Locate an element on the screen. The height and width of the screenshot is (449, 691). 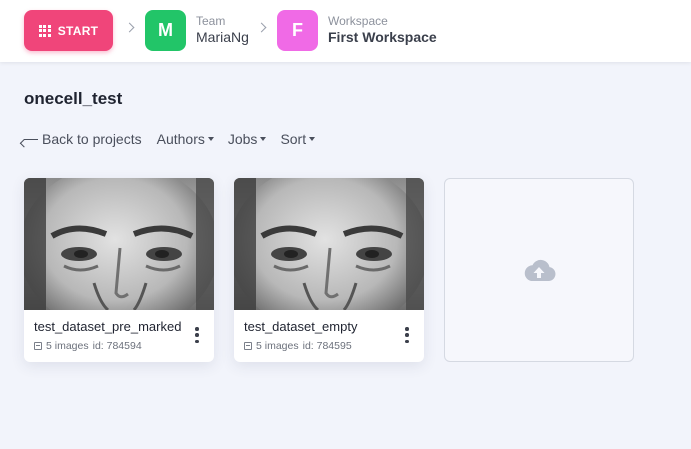
workspace-avatar: F is located at coordinates (297, 30).